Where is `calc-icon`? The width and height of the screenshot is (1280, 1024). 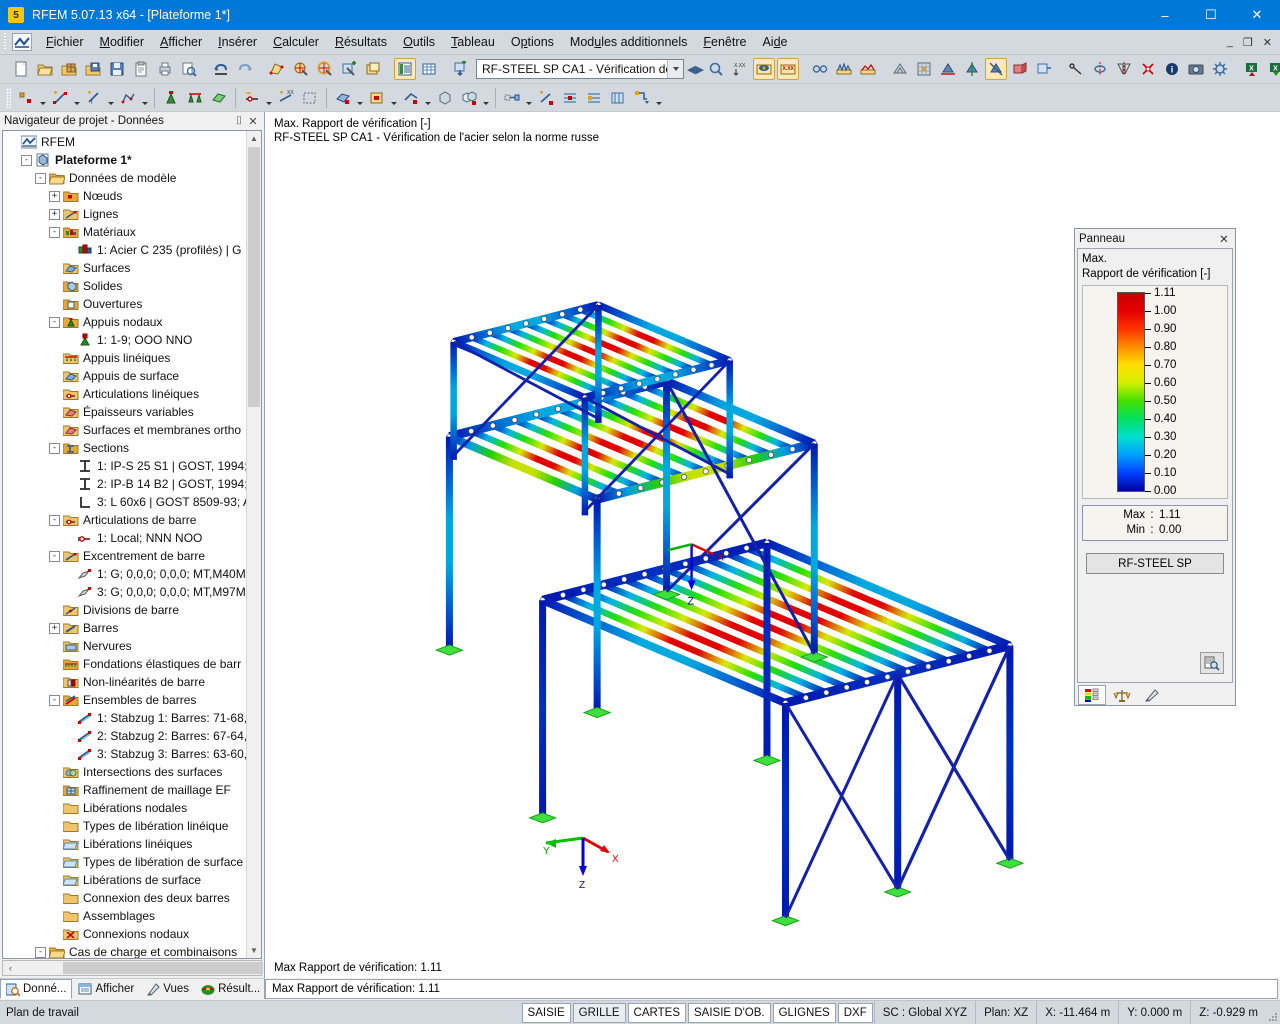 calc-icon is located at coordinates (642, 98).